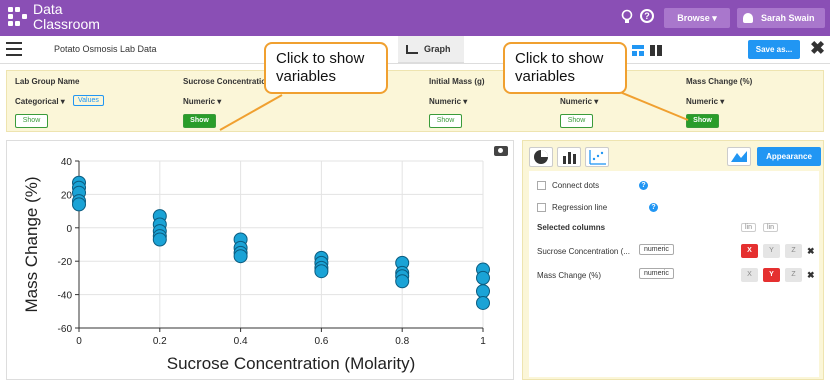 The width and height of the screenshot is (830, 384). Describe the element at coordinates (653, 207) in the screenshot. I see `regression-help-icon: ?` at that location.